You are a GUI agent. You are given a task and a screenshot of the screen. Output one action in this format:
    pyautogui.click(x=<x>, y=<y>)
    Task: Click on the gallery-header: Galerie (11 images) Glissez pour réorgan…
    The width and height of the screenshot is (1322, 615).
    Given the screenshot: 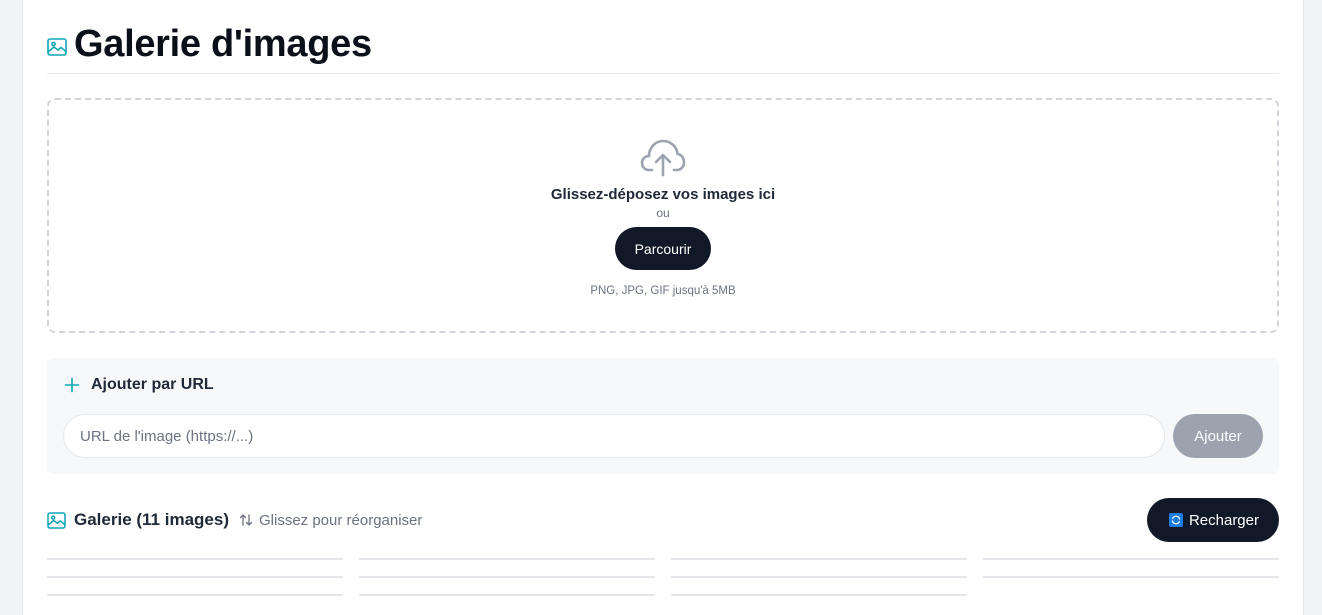 What is the action you would take?
    pyautogui.click(x=663, y=520)
    